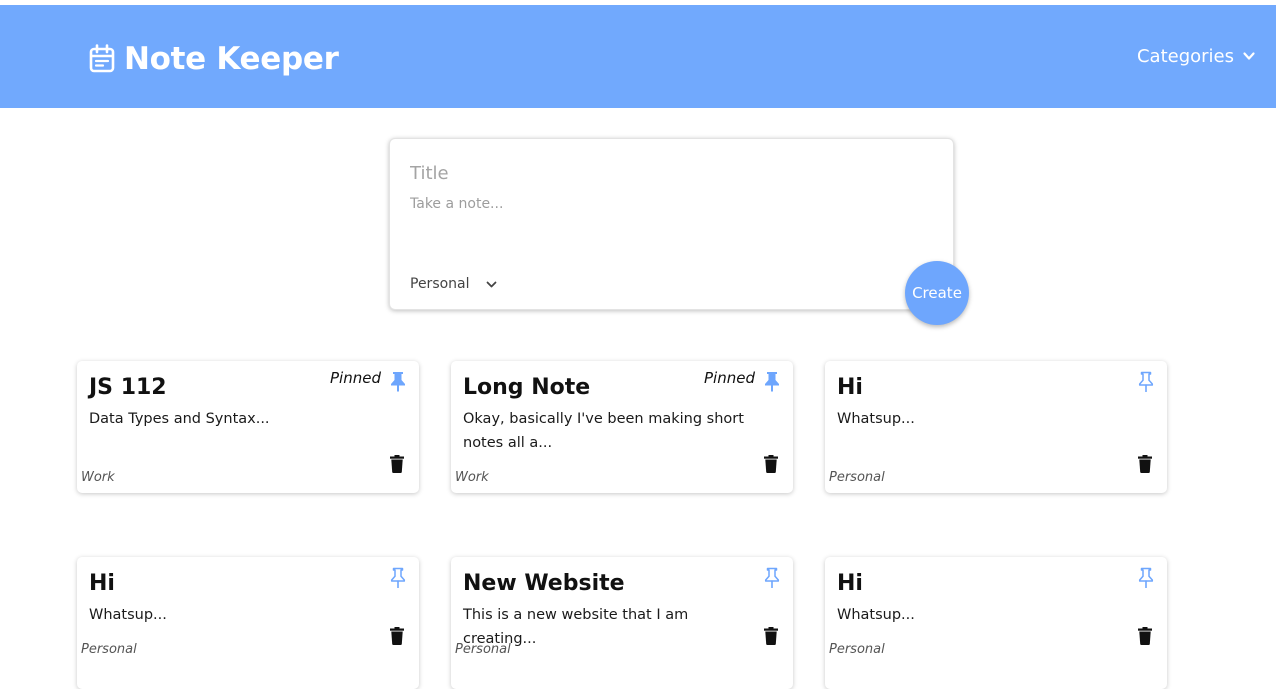 The width and height of the screenshot is (1276, 689). I want to click on note-title: JS 112, so click(128, 387).